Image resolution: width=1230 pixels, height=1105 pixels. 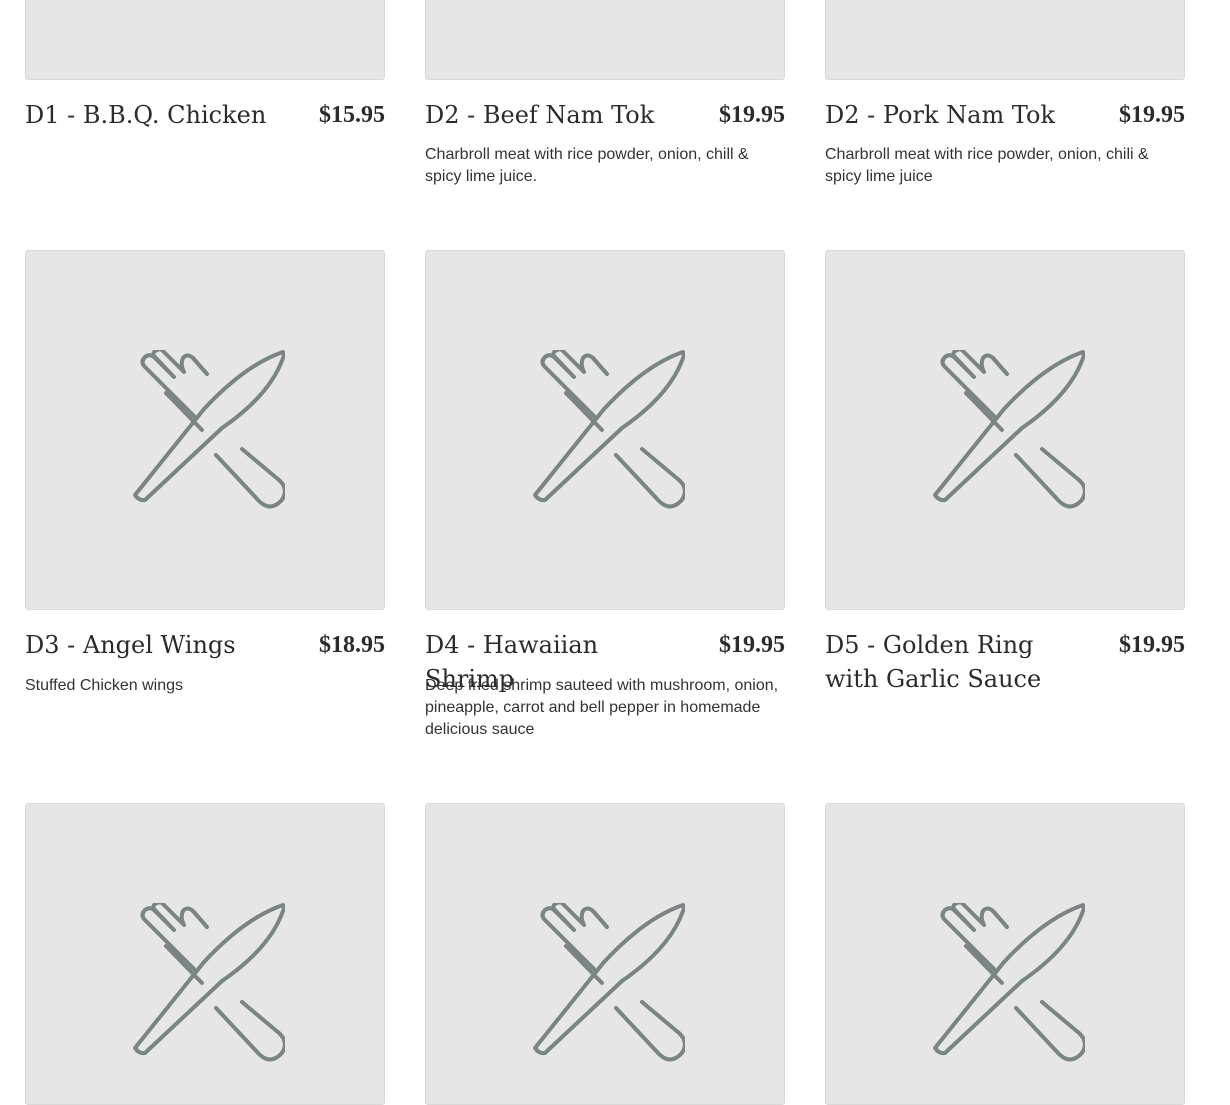 I want to click on menu-item-name: D5 - Golden Ring with Garlic Sauce, so click(x=950, y=662).